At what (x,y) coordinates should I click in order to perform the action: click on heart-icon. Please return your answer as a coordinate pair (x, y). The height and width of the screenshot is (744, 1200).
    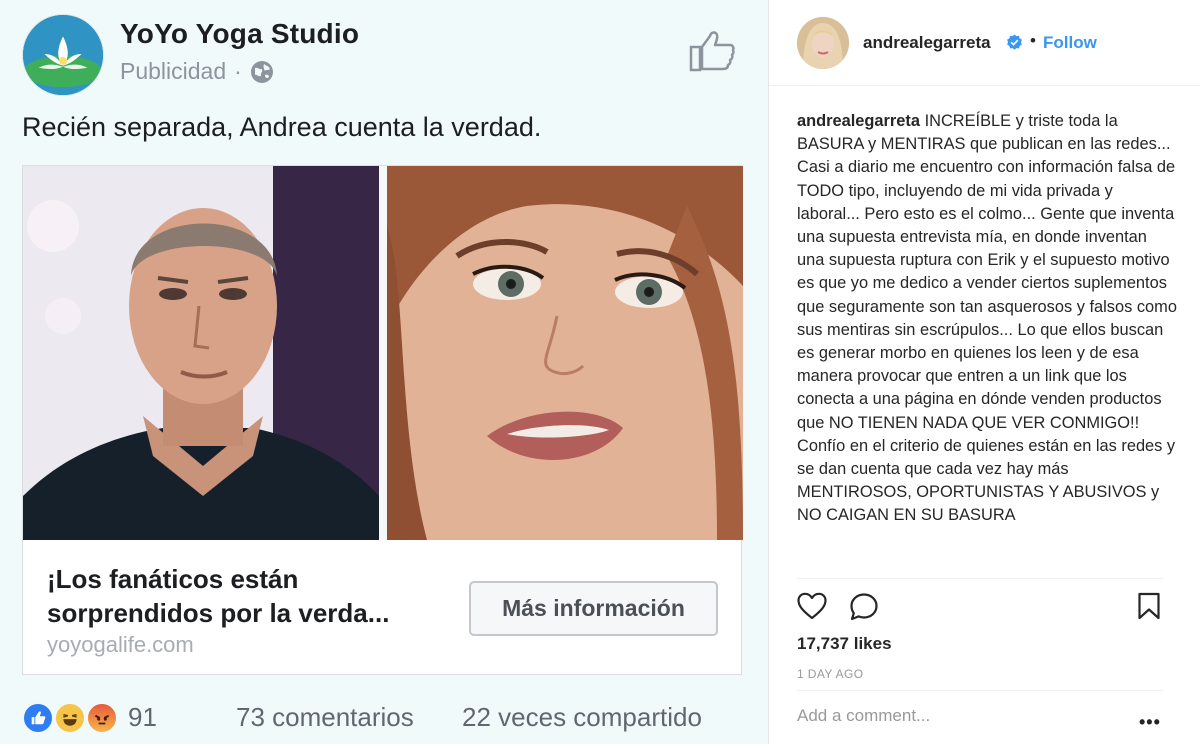
    Looking at the image, I should click on (812, 606).